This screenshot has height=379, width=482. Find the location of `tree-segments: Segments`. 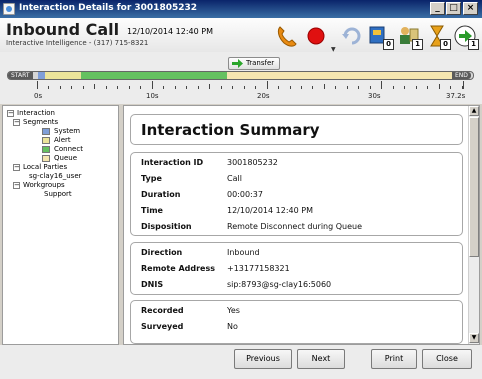

tree-segments: Segments is located at coordinates (40, 122).